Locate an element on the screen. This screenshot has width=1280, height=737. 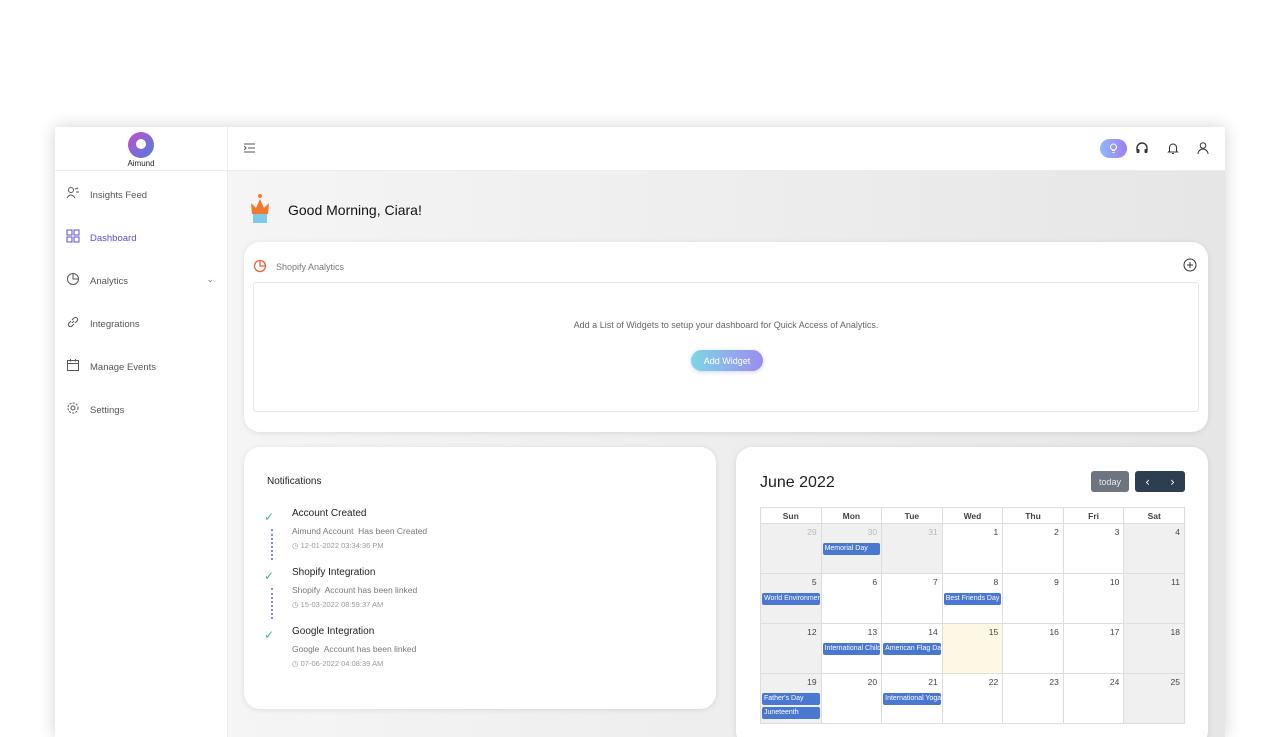
day-number: 11 is located at coordinates (1175, 582).